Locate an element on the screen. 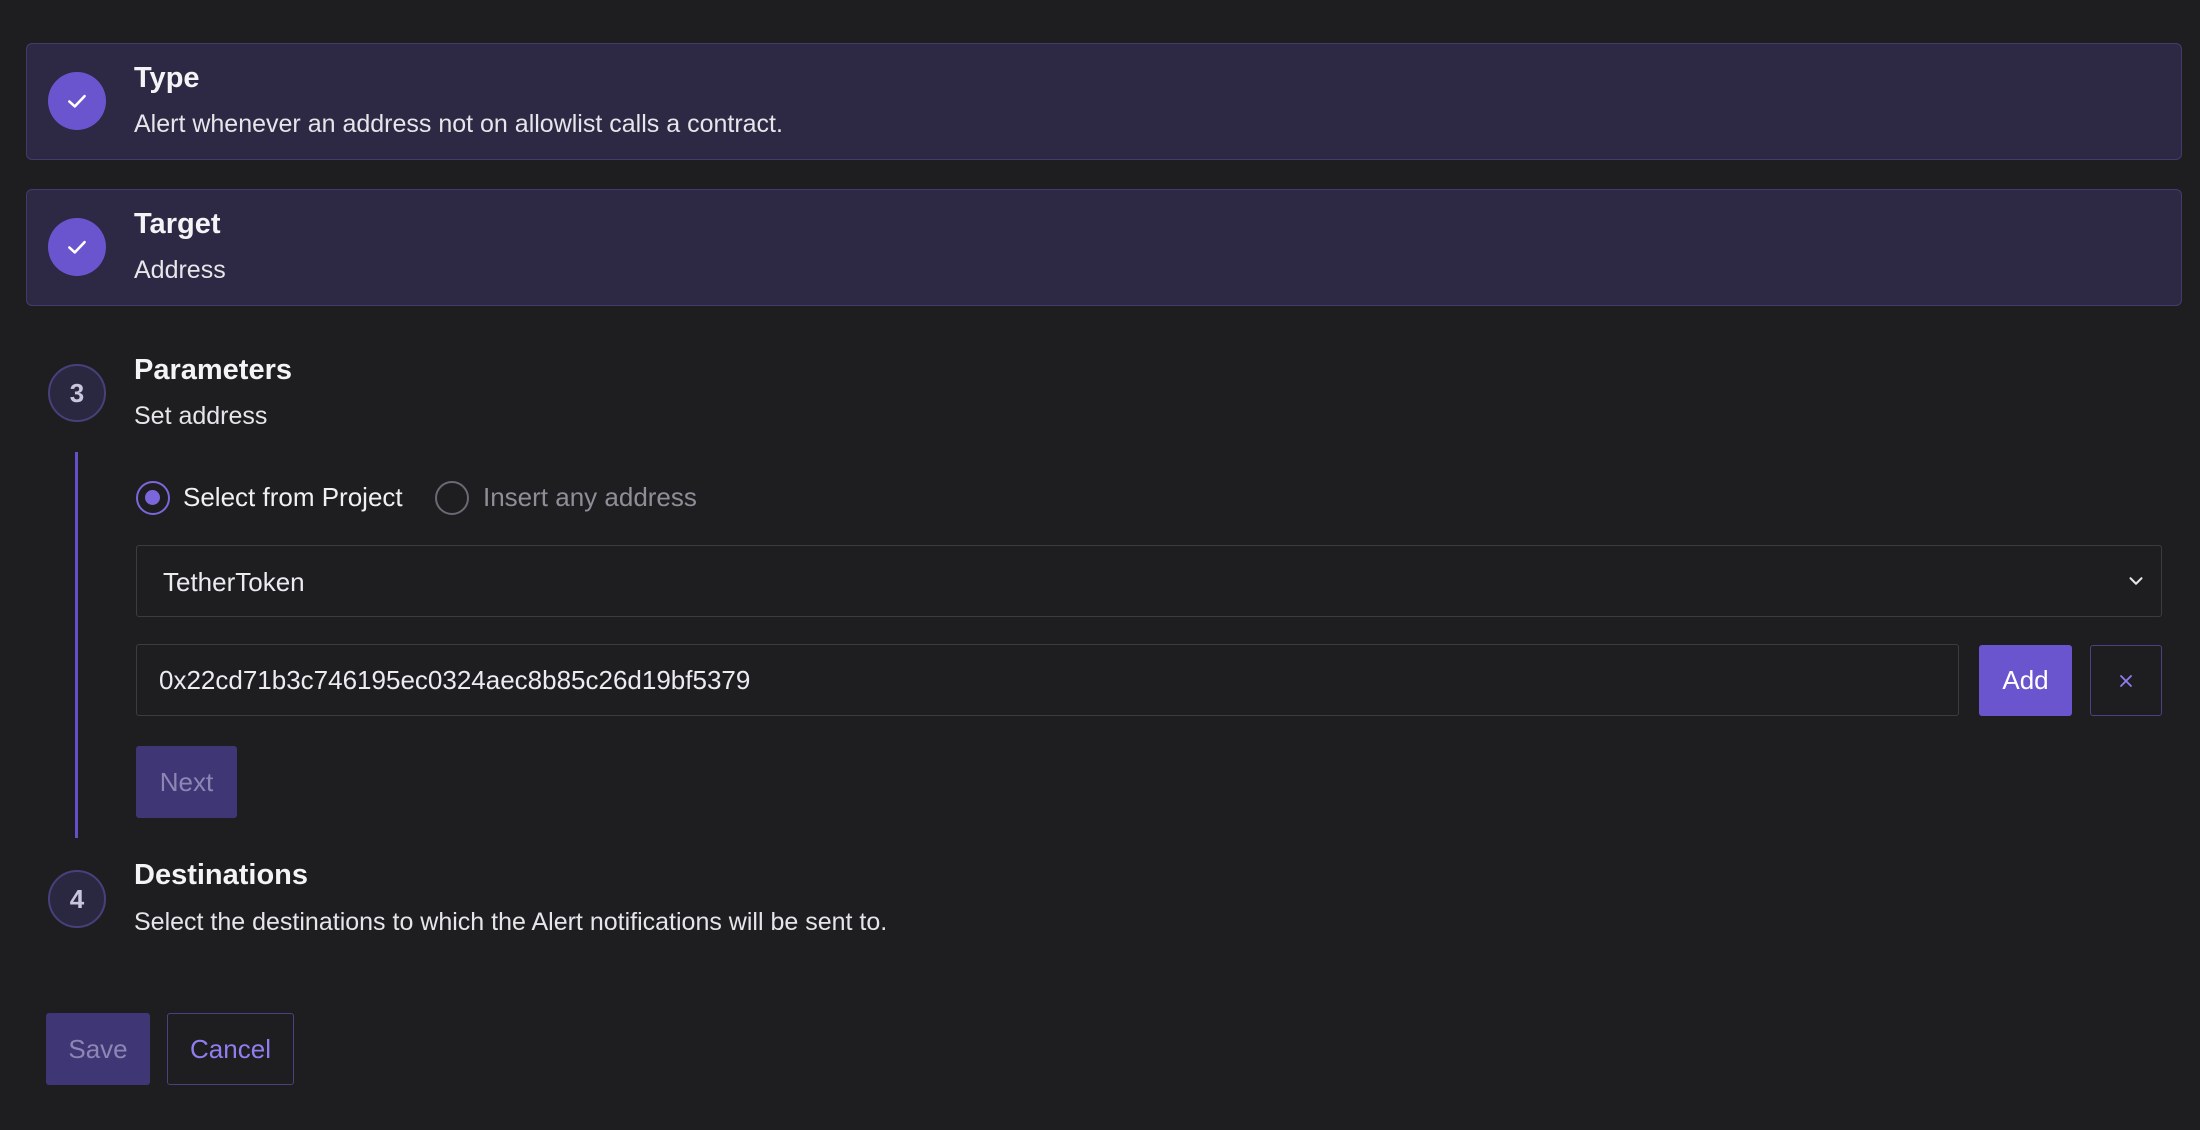 Image resolution: width=2200 pixels, height=1130 pixels. step-number-badge: 3 is located at coordinates (77, 393).